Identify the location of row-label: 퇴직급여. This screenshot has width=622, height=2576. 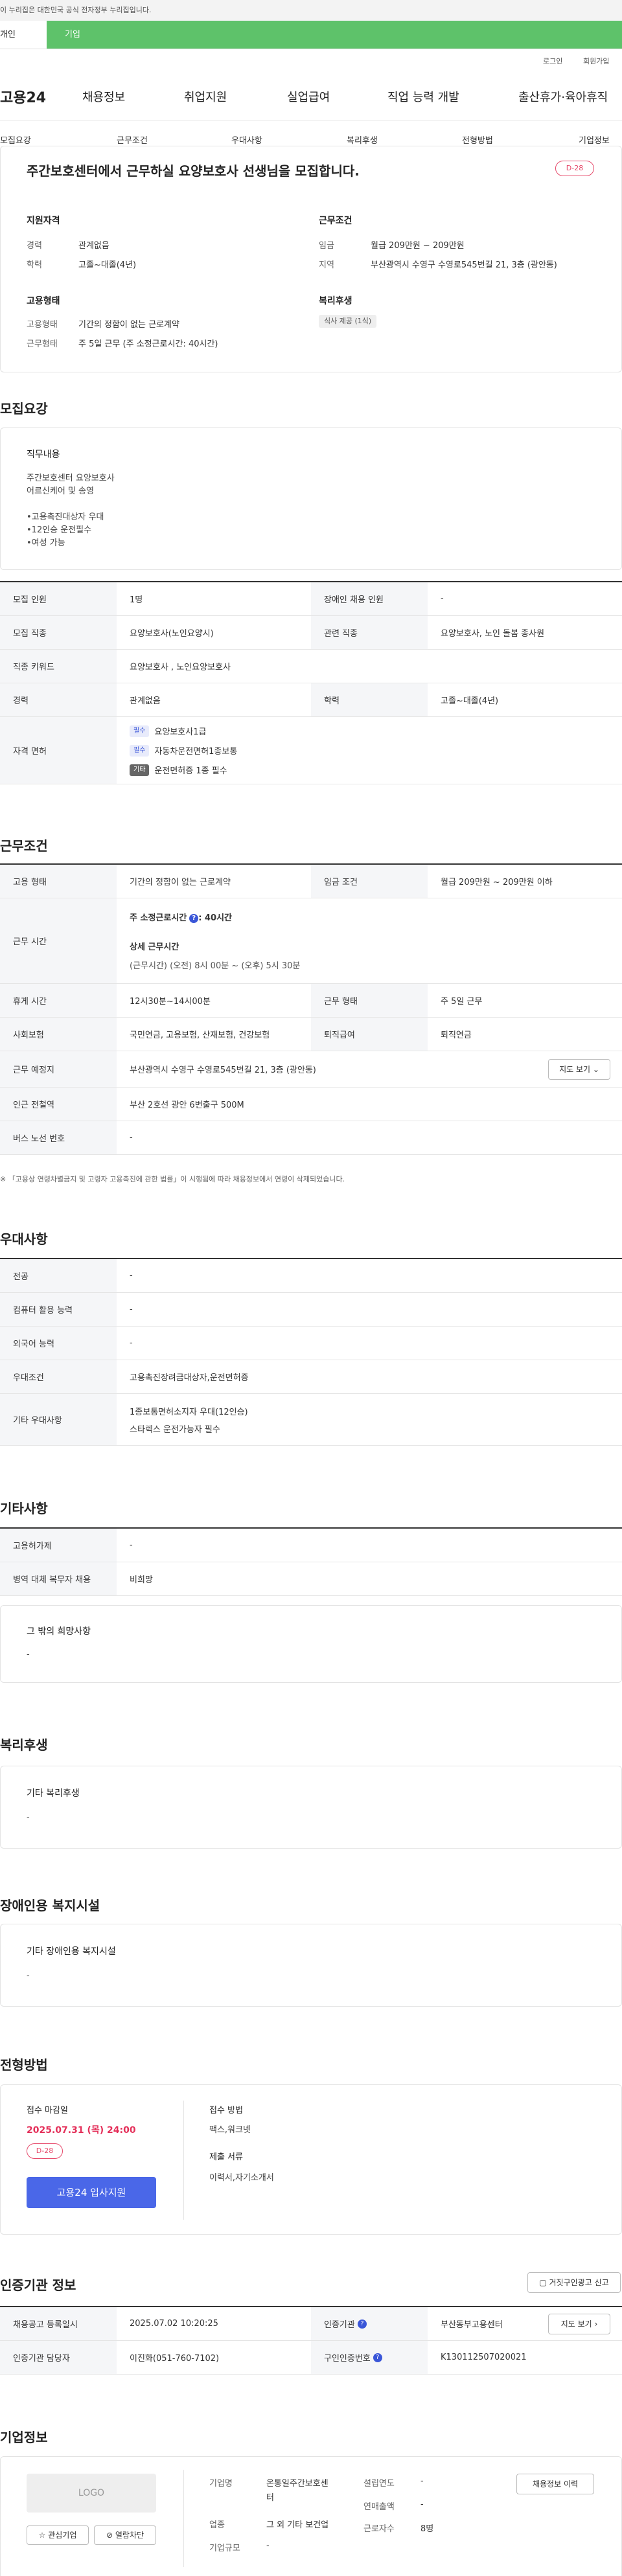
(369, 1034).